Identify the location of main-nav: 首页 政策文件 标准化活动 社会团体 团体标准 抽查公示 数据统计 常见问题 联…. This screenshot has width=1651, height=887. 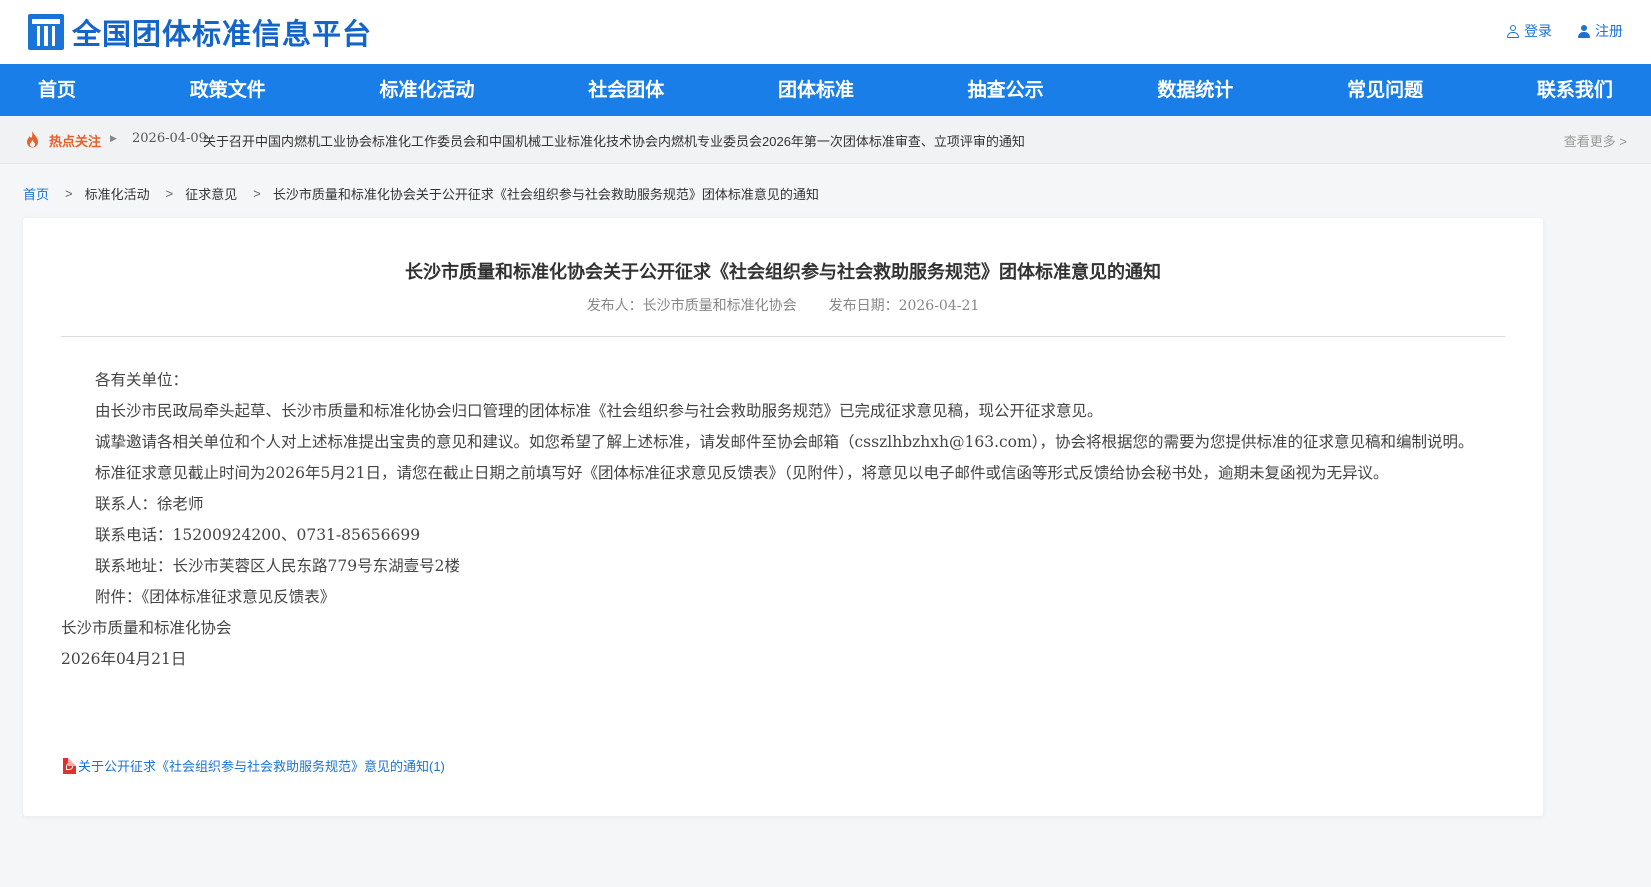
(825, 90).